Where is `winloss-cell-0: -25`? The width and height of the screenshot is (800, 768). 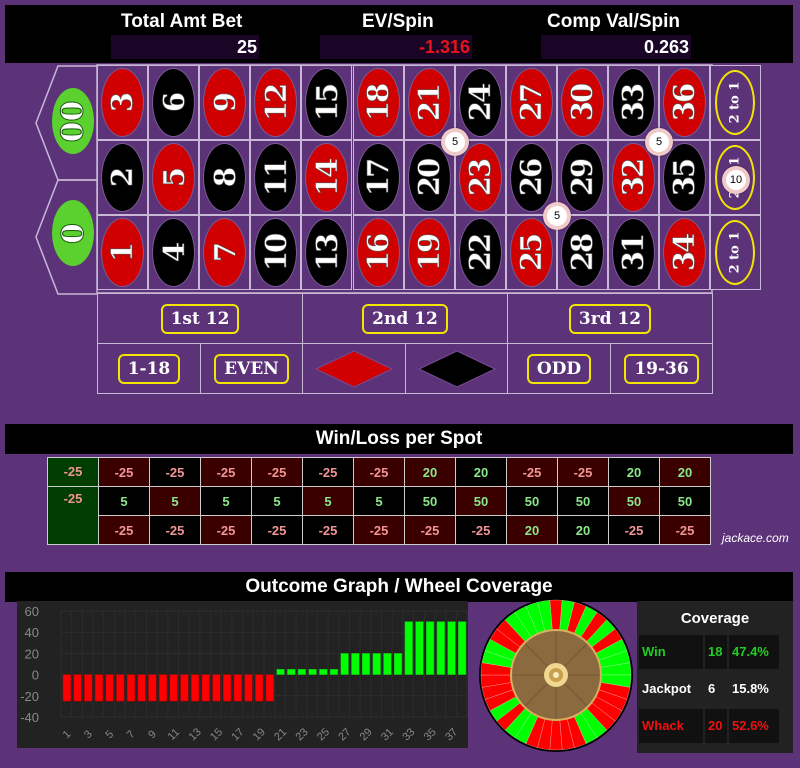
winloss-cell-0: -25 is located at coordinates (73, 515).